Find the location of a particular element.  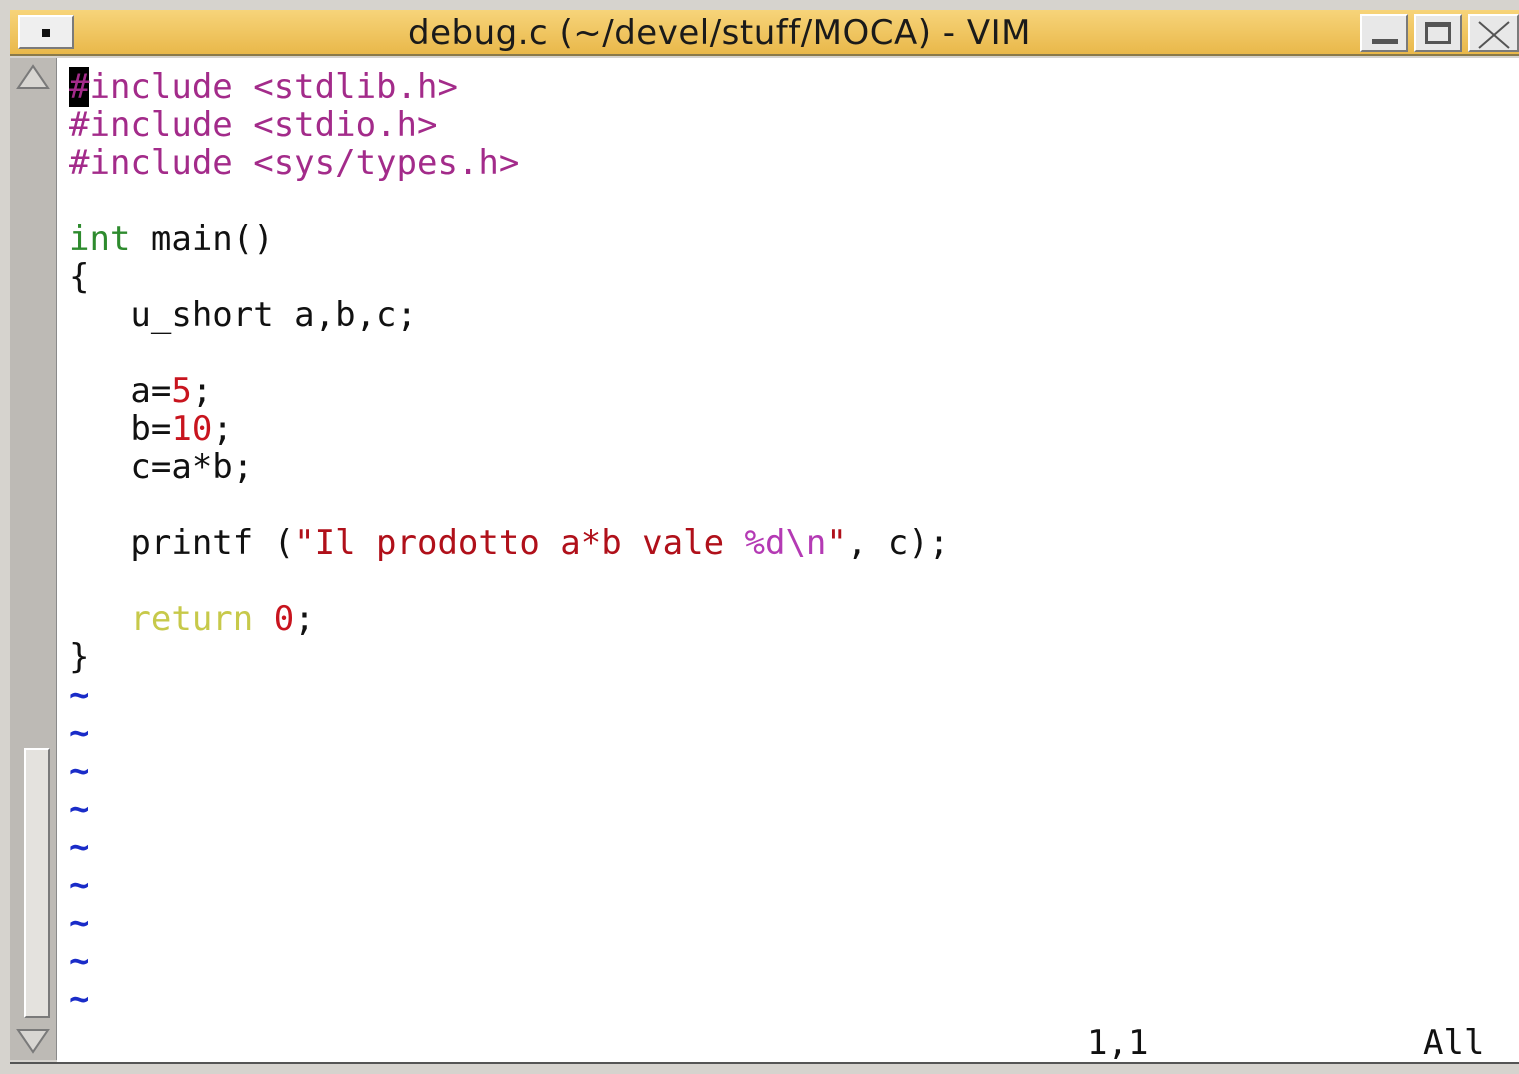

window-bottom-edge is located at coordinates (764, 1068).